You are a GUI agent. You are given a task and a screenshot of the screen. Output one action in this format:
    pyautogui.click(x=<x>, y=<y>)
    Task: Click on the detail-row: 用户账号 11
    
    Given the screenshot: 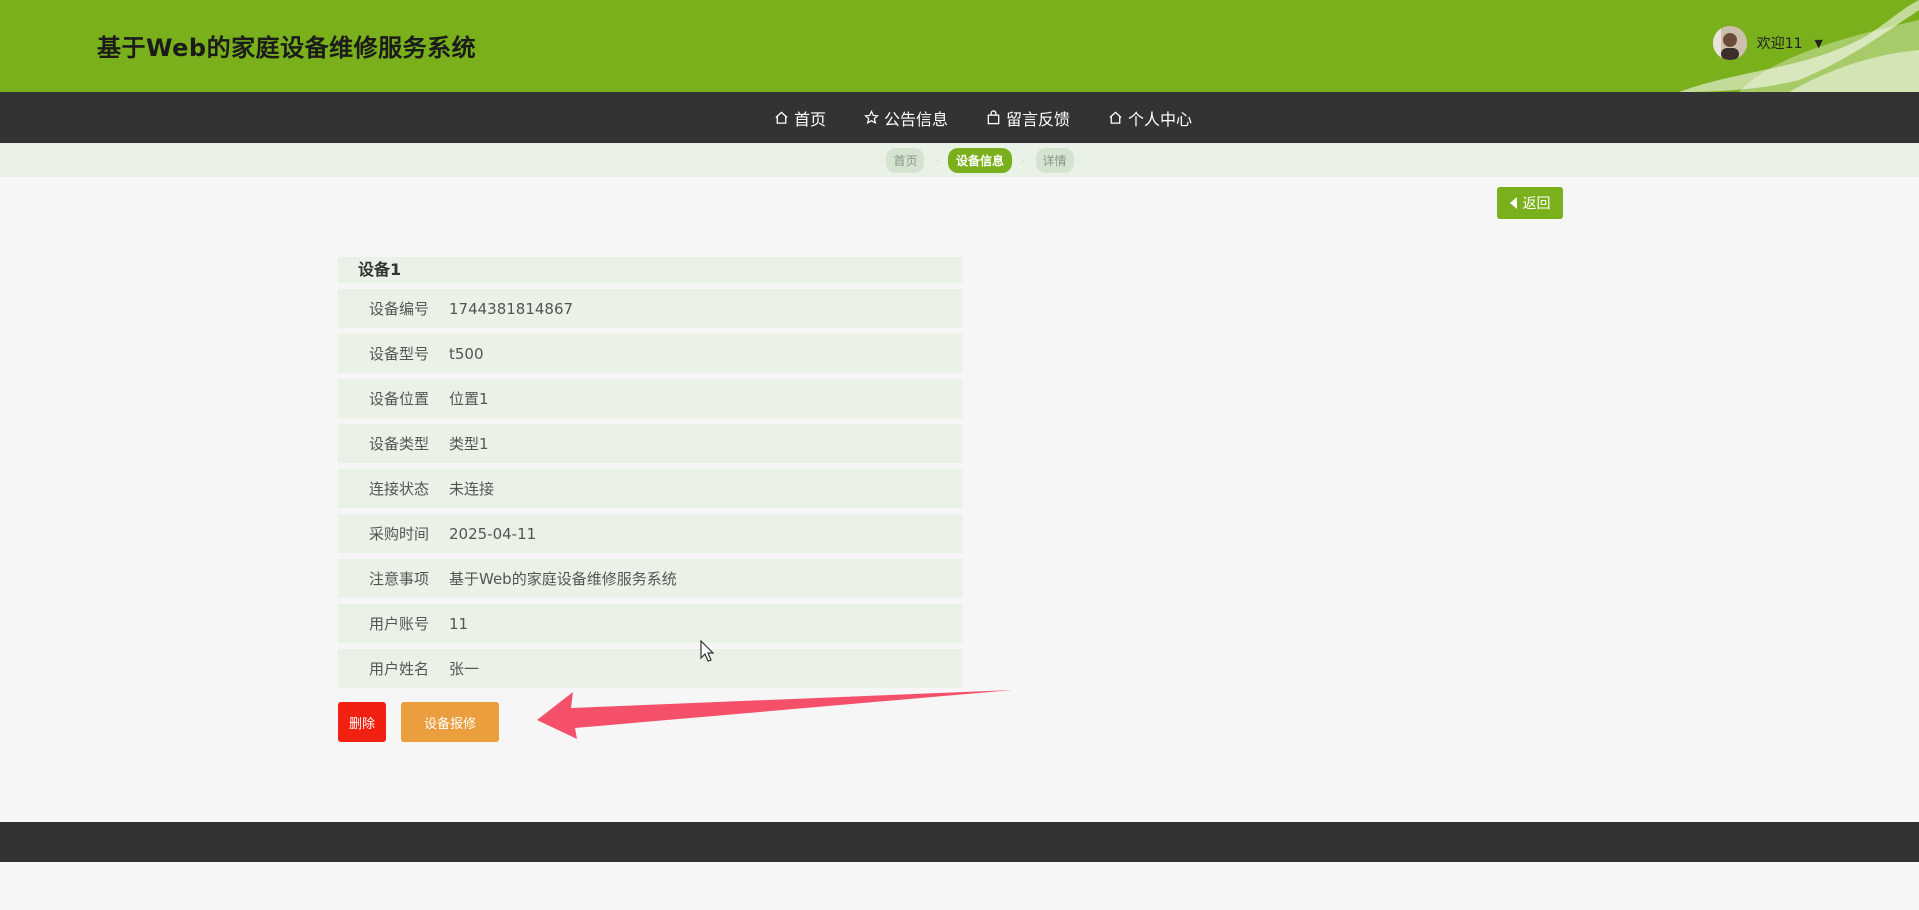 What is the action you would take?
    pyautogui.click(x=650, y=623)
    